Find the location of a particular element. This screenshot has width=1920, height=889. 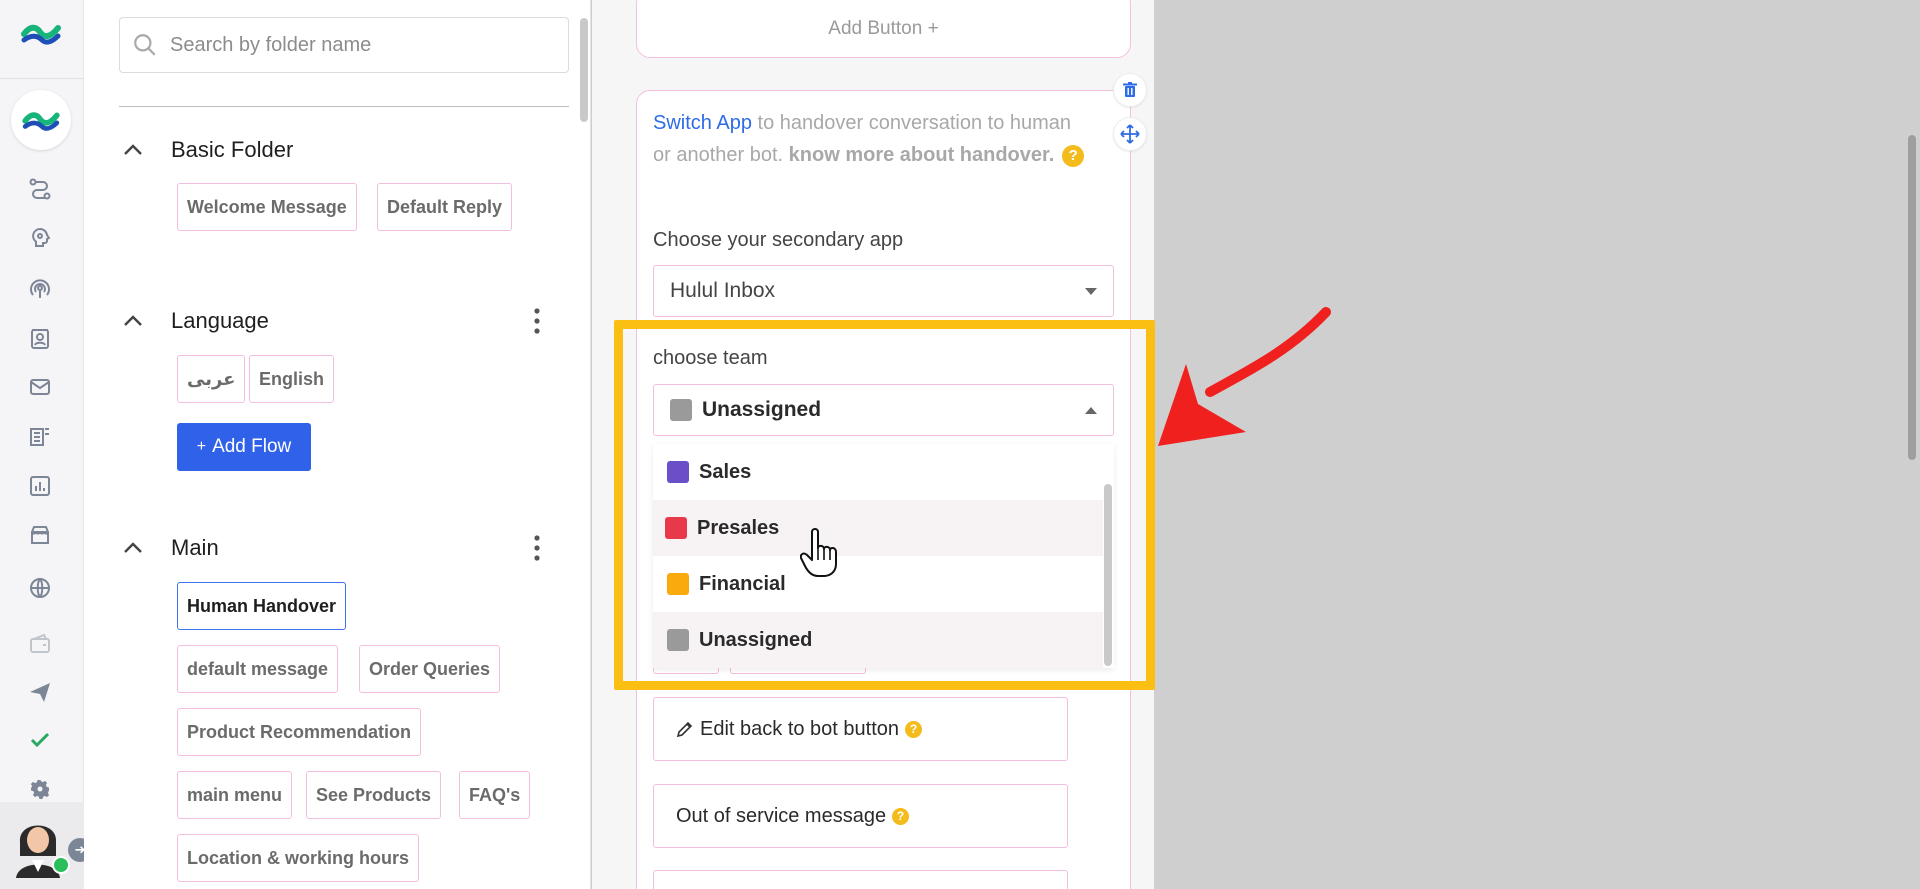

add-flow-button: + Add Flow is located at coordinates (244, 447).